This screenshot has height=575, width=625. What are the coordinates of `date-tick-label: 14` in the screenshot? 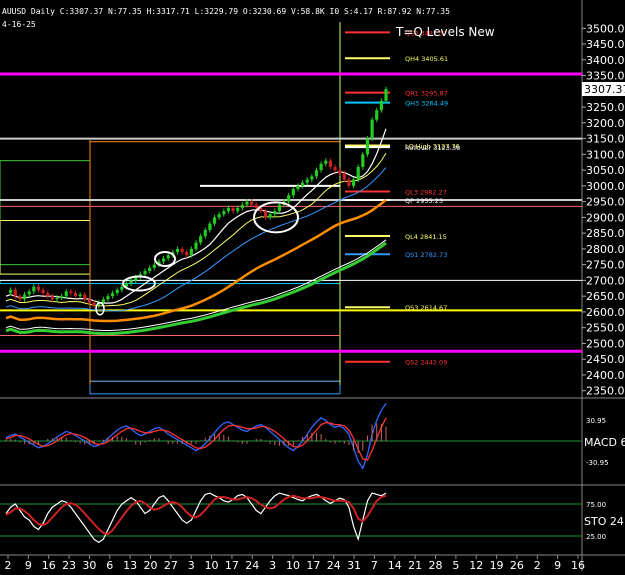 It's located at (395, 565).